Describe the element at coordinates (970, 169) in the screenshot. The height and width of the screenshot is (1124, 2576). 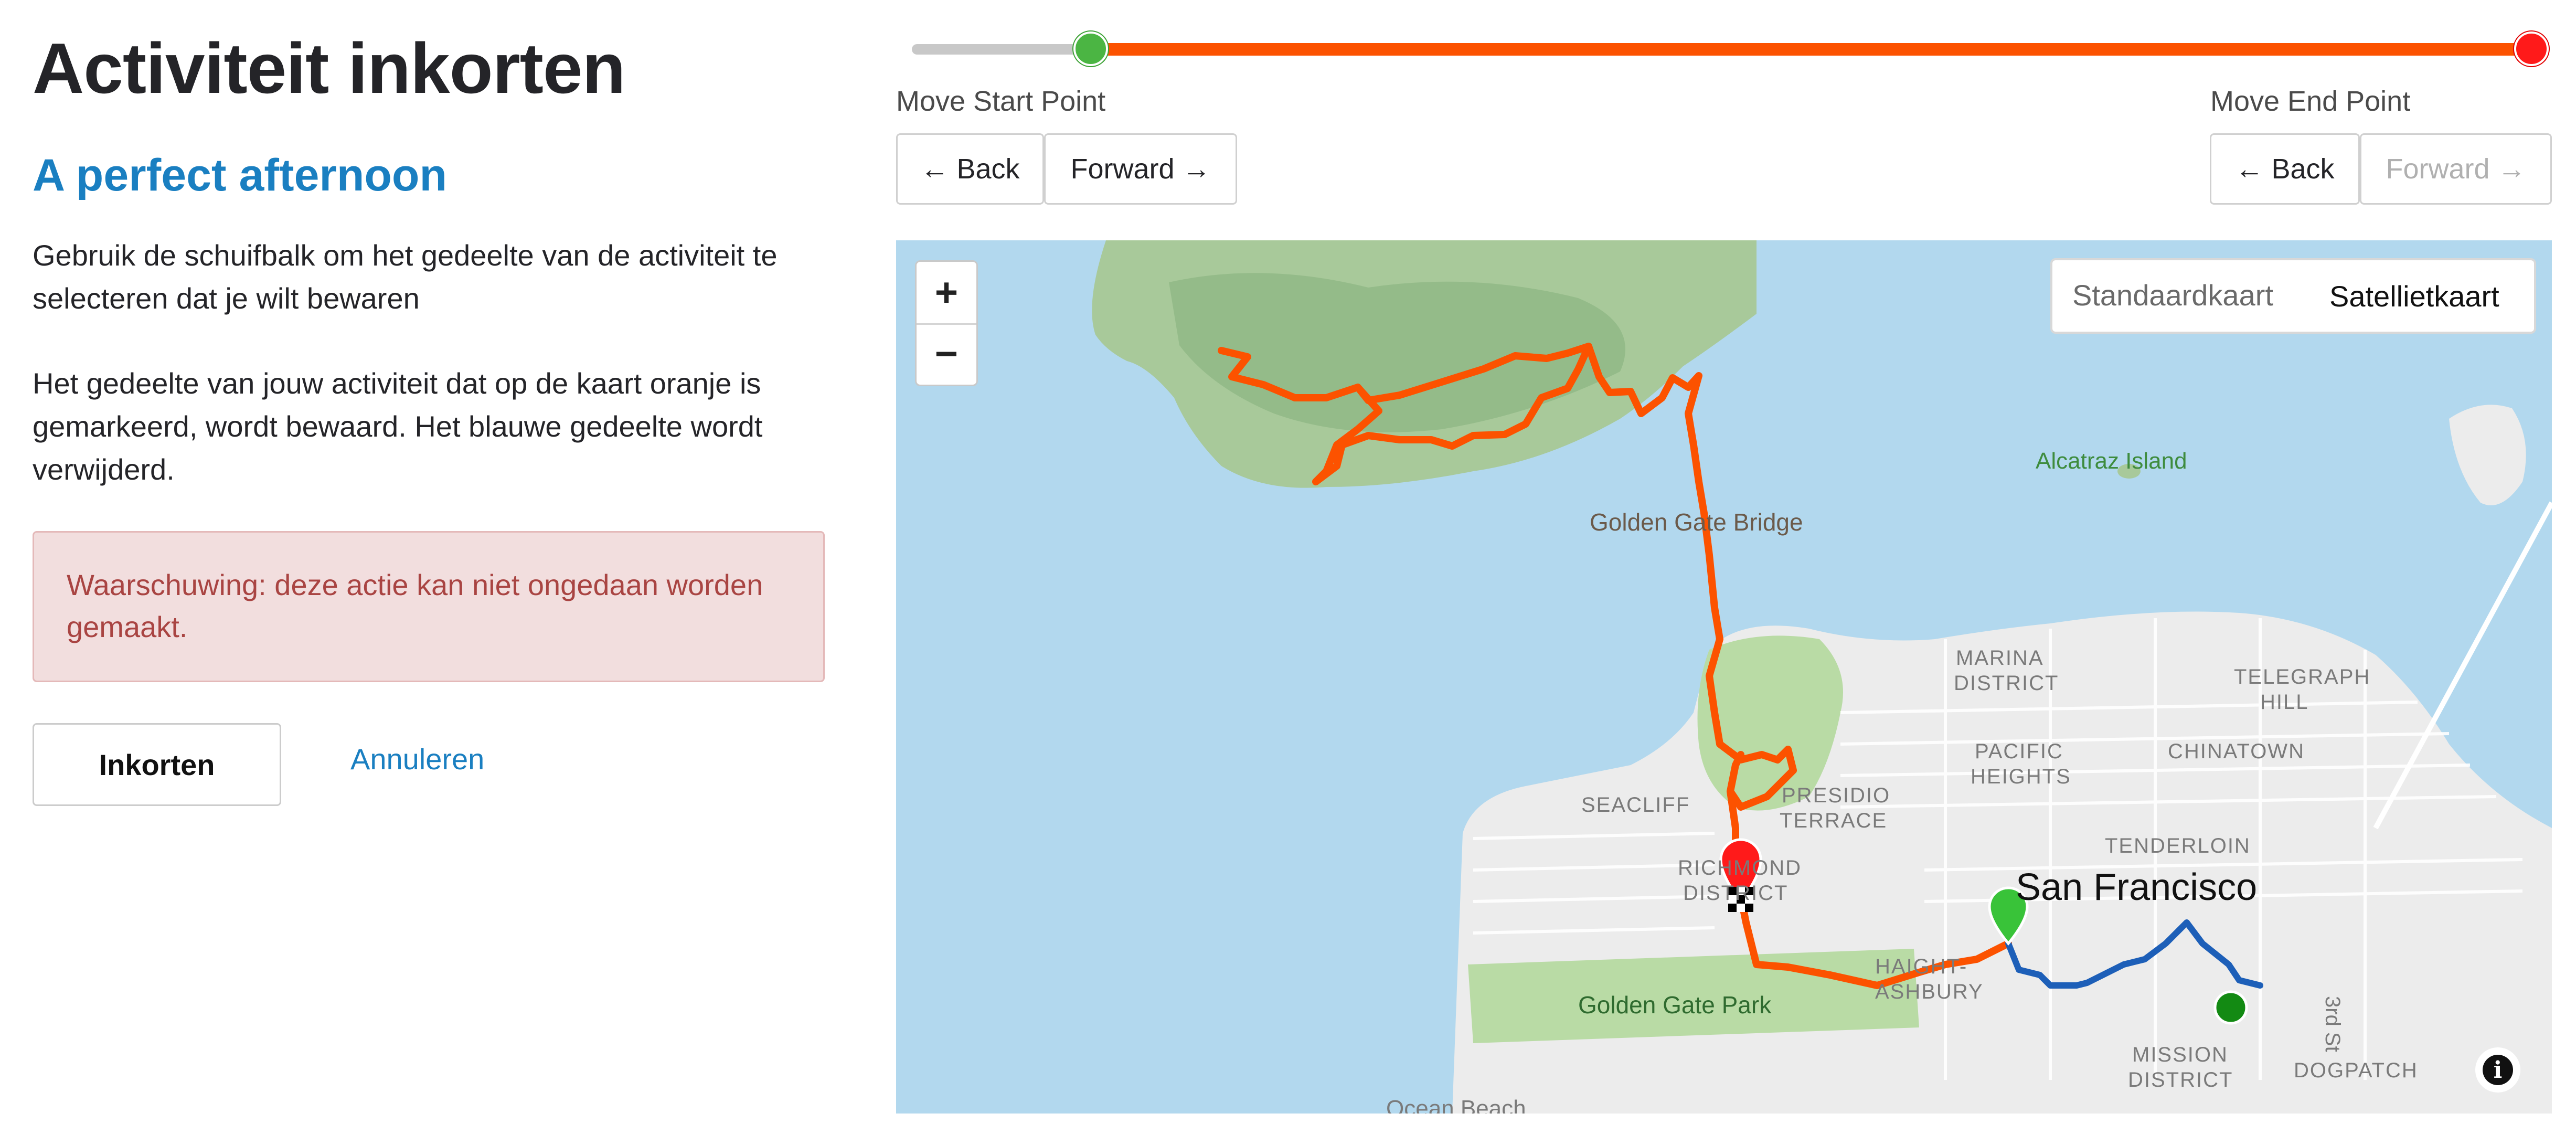
I see `start-back-button: ← Back` at that location.